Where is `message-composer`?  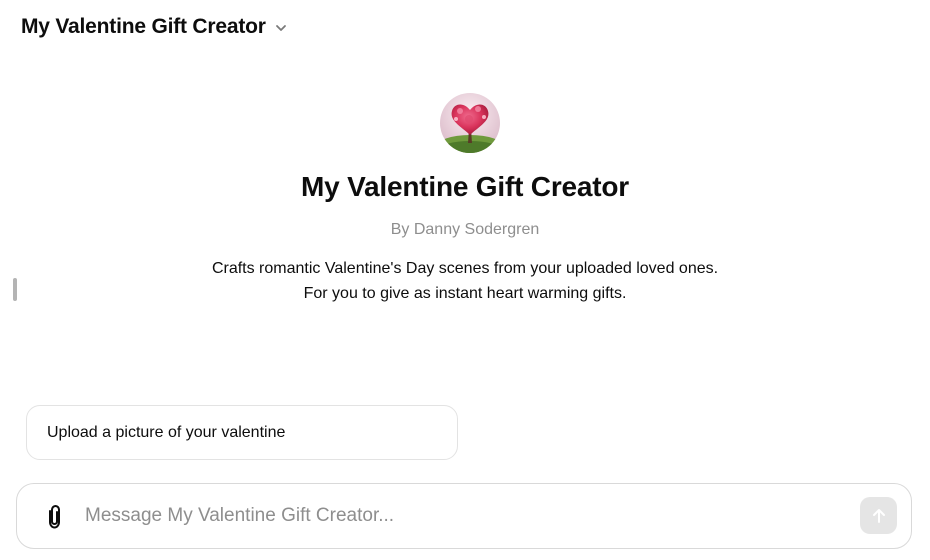 message-composer is located at coordinates (464, 516).